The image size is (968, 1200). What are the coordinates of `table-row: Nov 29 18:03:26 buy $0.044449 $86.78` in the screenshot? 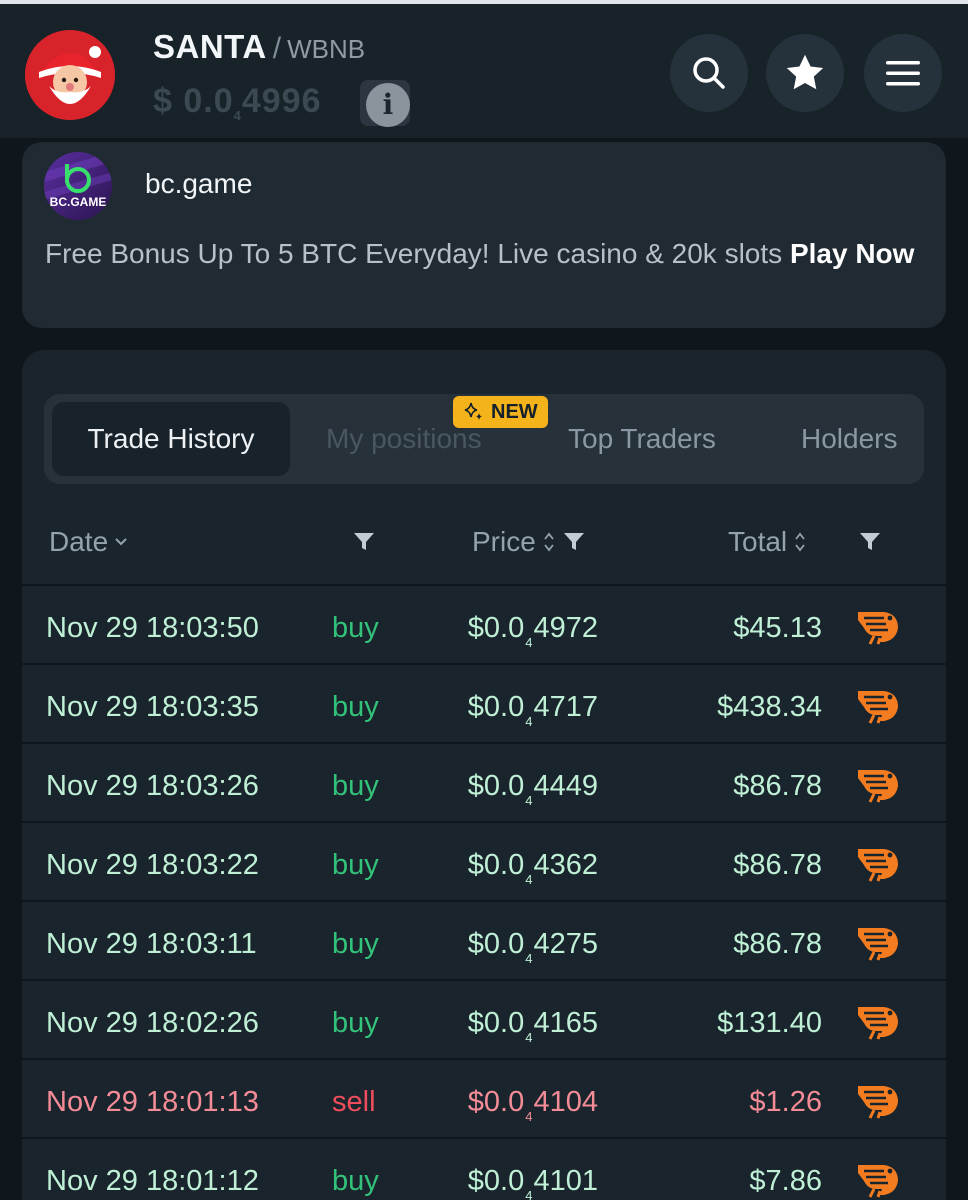 It's located at (484, 783).